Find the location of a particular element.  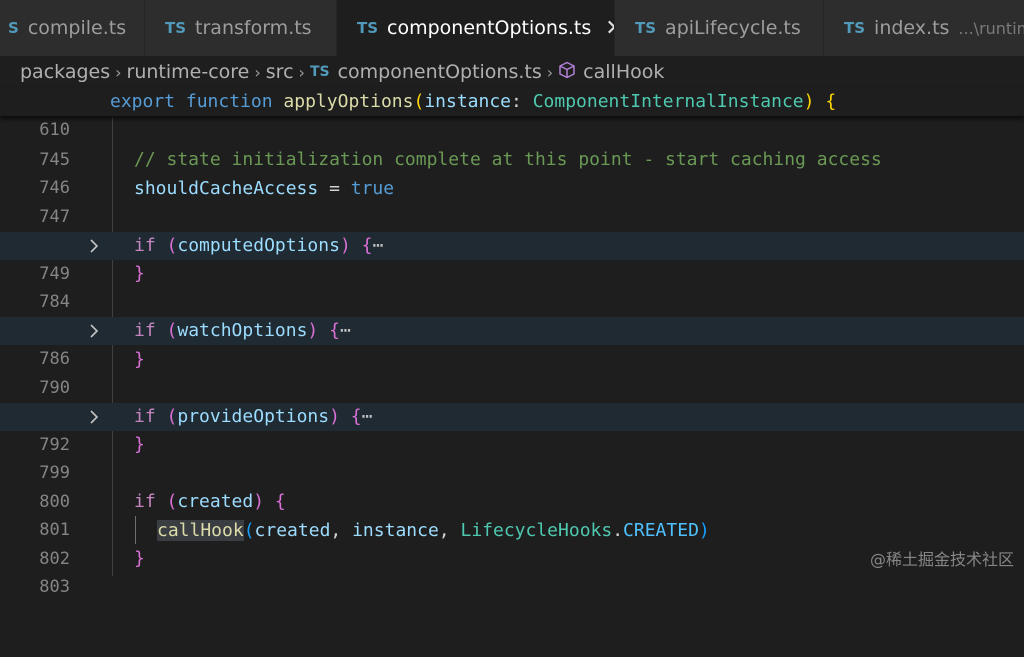

code-line-folded: 786 if (watchOptions) {⋯ is located at coordinates (512, 331).